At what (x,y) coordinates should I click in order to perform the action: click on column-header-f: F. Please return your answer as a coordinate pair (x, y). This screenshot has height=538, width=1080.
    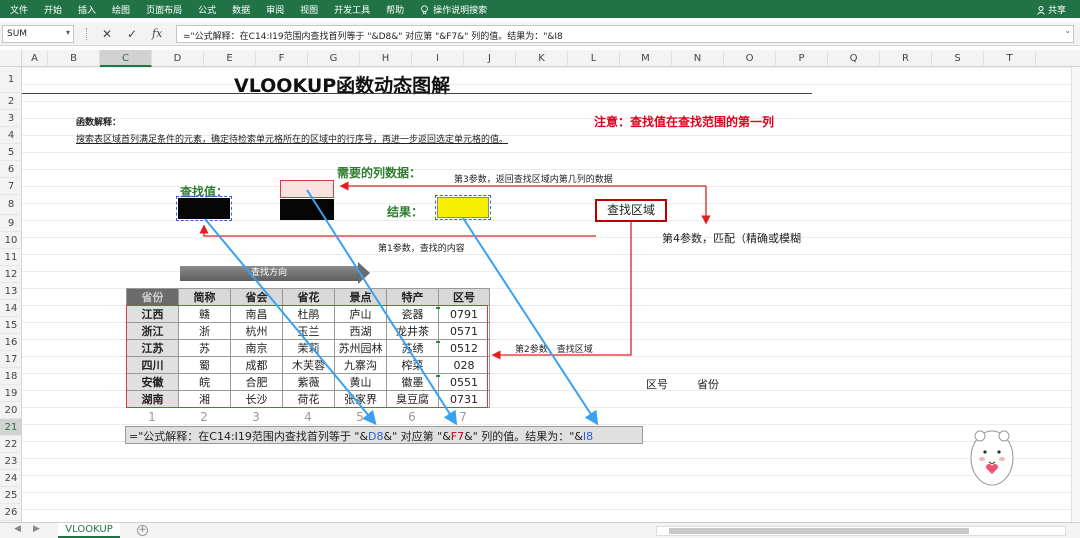
    Looking at the image, I should click on (282, 58).